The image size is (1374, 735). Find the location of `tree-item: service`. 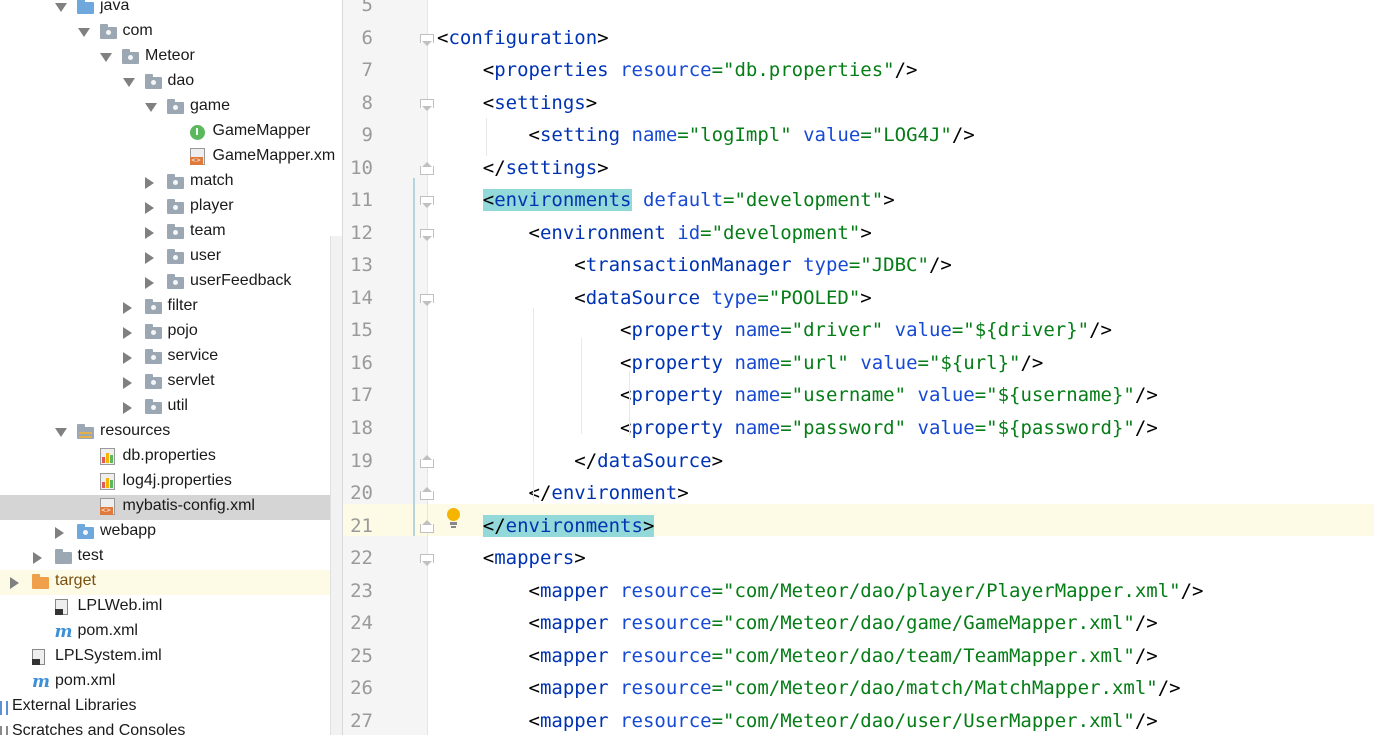

tree-item: service is located at coordinates (171, 357).